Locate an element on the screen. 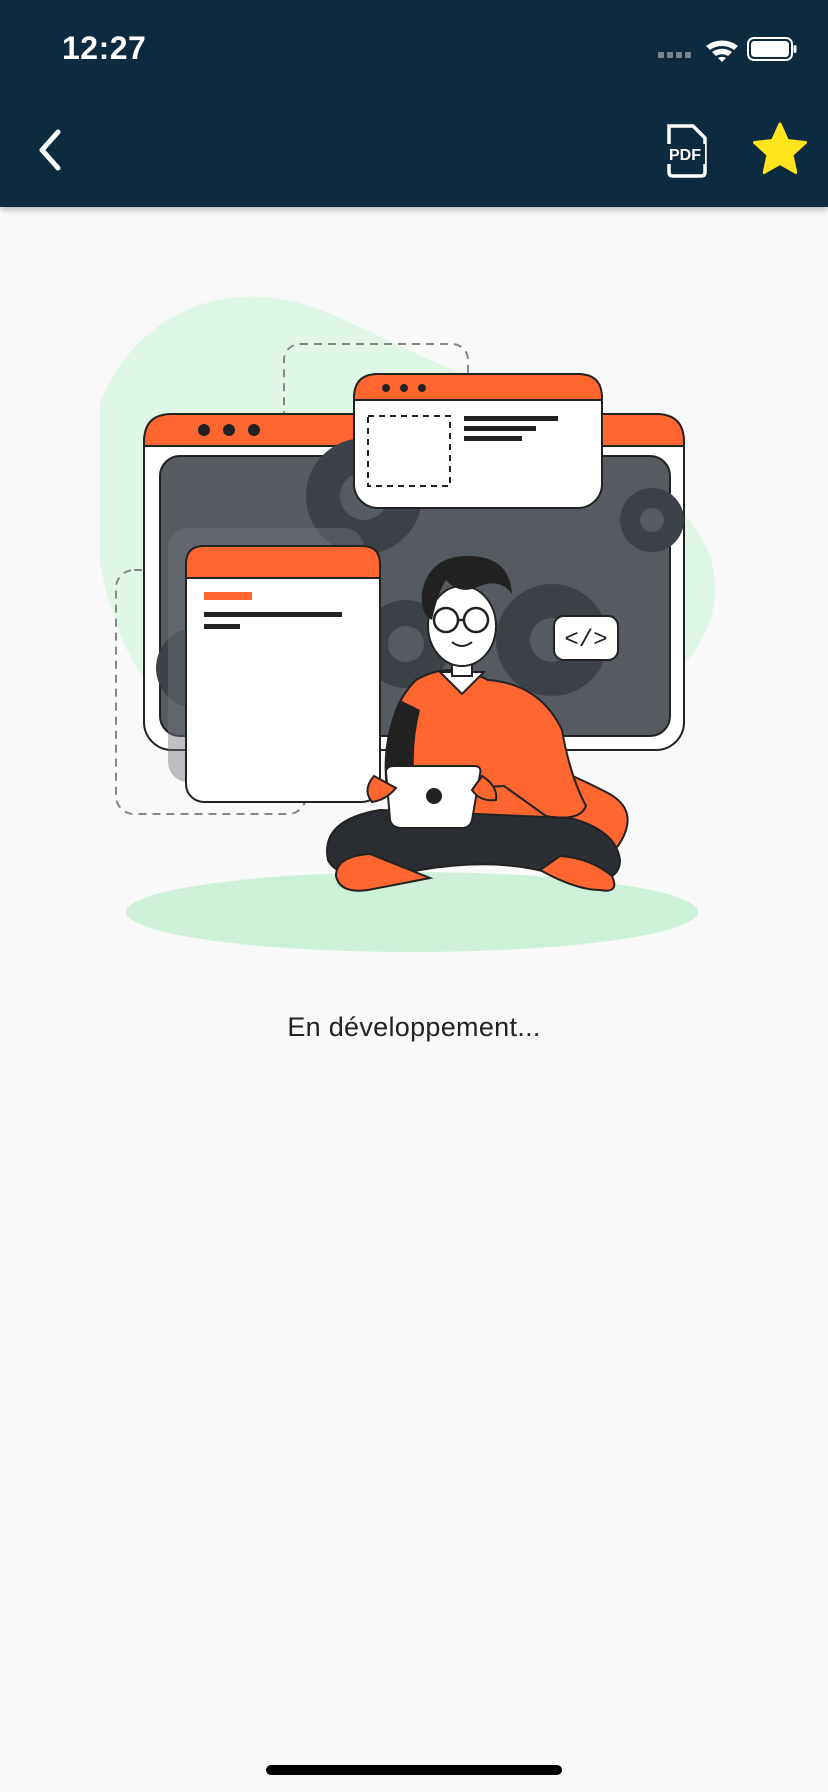  small-browser-window-left is located at coordinates (283, 674).